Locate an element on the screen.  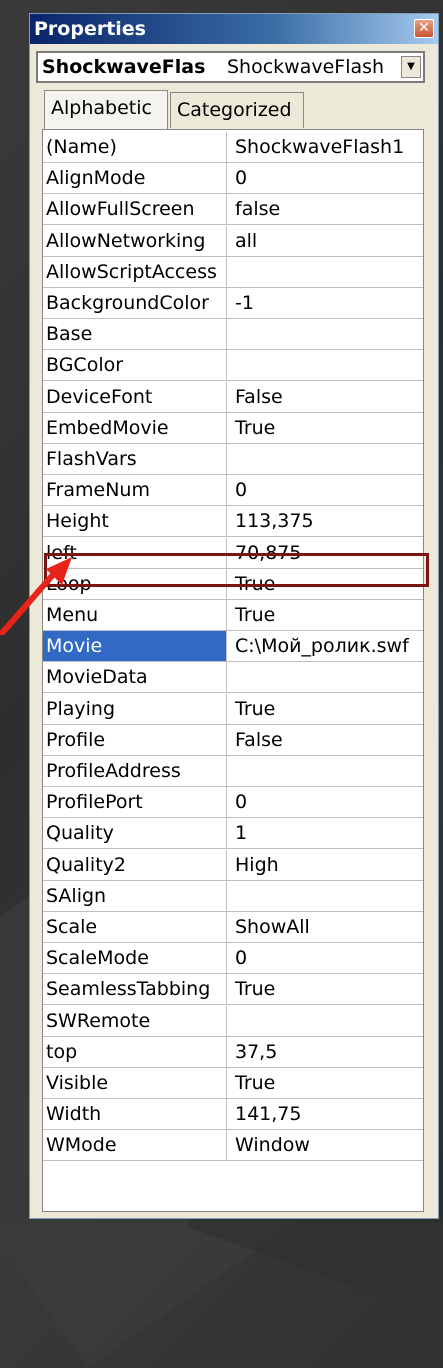
property-row: Scale ShowAll is located at coordinates (233, 927).